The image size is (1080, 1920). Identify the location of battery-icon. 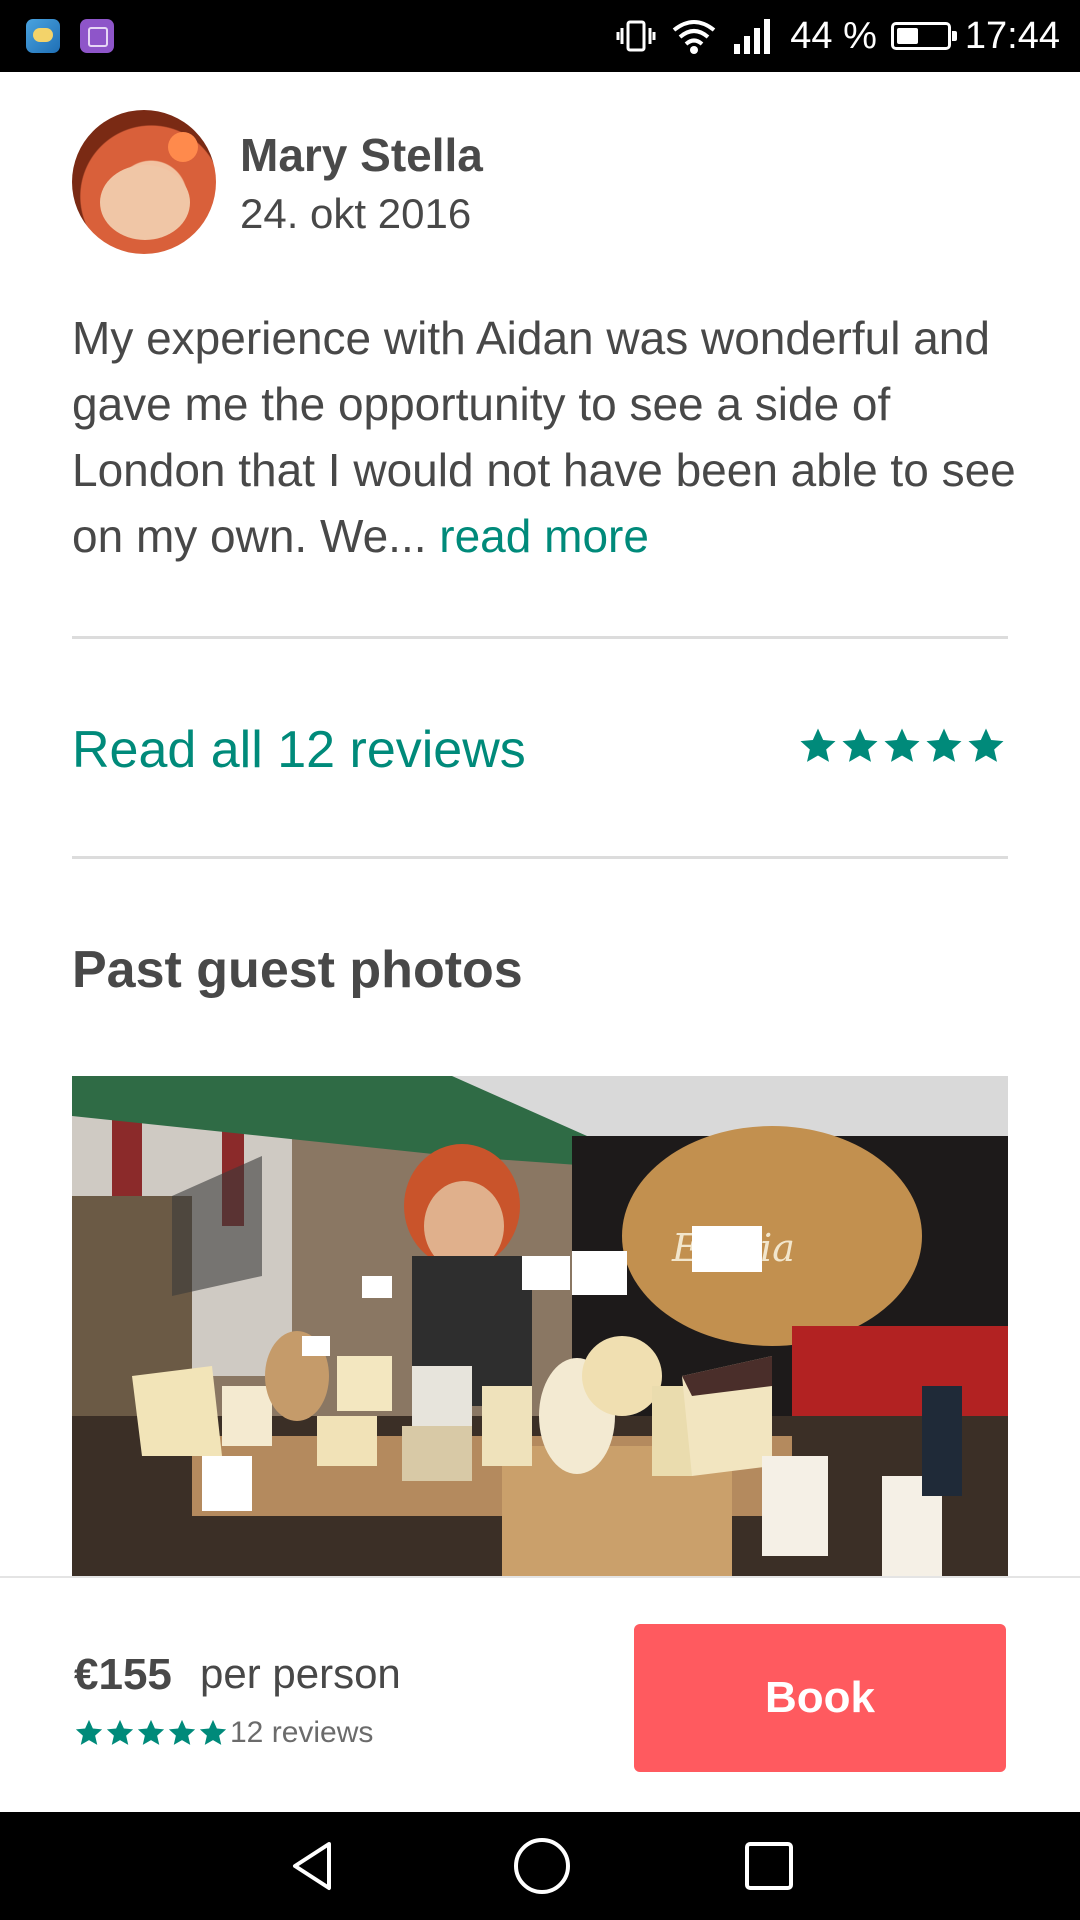
(923, 36).